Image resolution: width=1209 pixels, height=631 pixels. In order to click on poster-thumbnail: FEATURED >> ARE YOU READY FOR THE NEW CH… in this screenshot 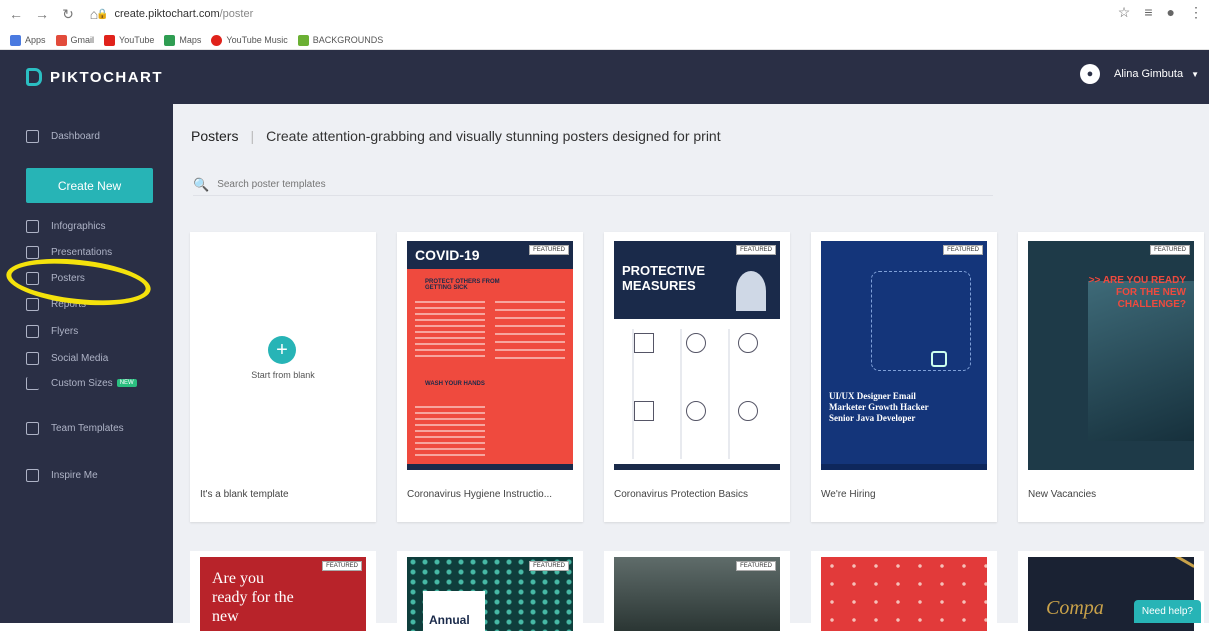, I will do `click(1111, 355)`.